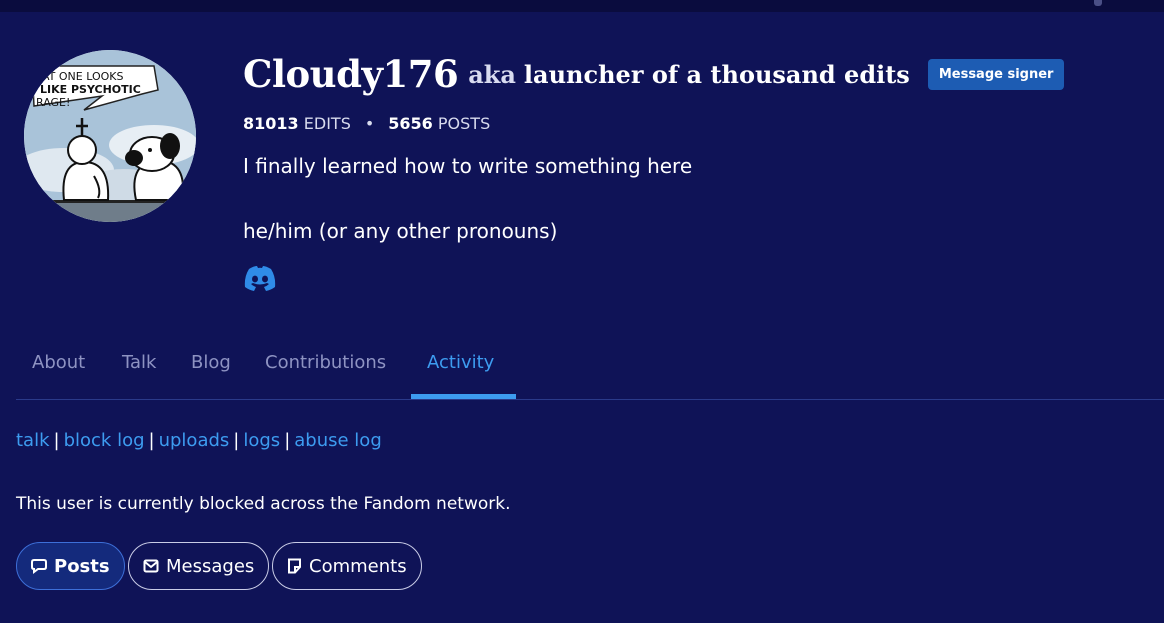 This screenshot has height=623, width=1164. I want to click on speech-line-2: LIKE PSYCHOTIC, so click(90, 89).